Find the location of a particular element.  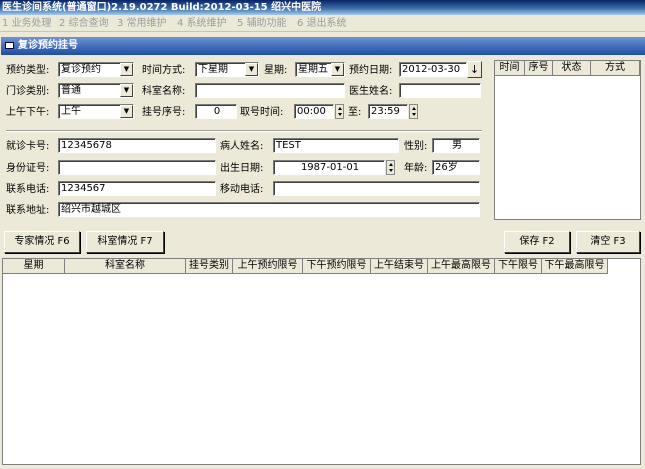

menu-item-tools: 5 辅助功能 is located at coordinates (262, 23).